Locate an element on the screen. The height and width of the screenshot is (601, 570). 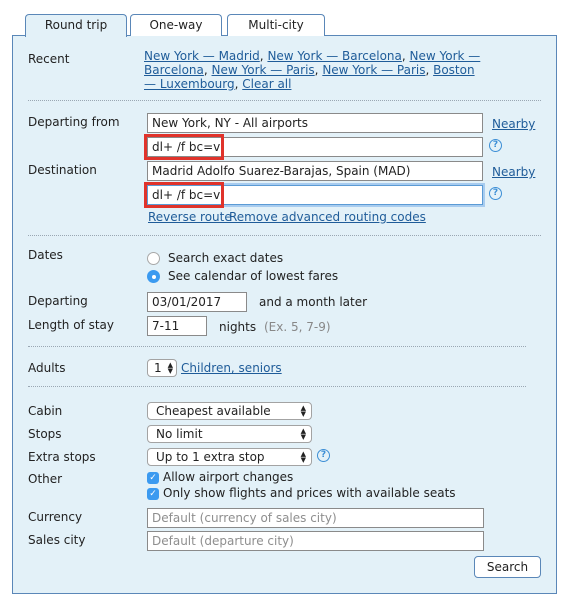
dates-label: Dates is located at coordinates (45, 255).